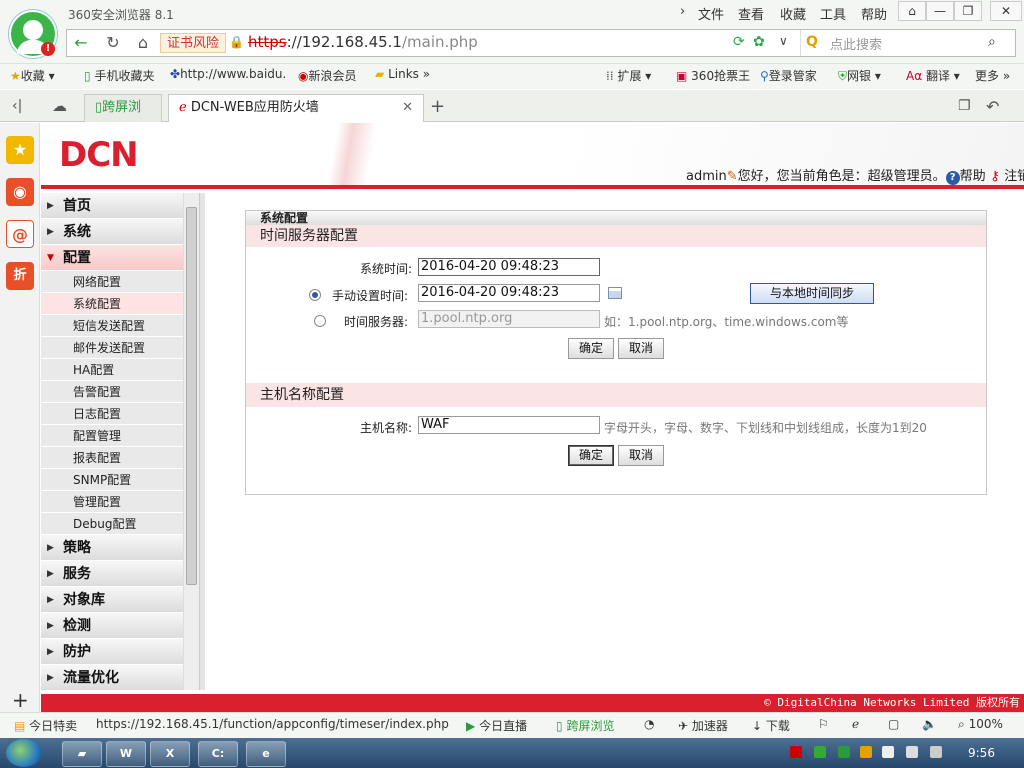  I want to click on status-live: ▶ 今日直播, so click(496, 725).